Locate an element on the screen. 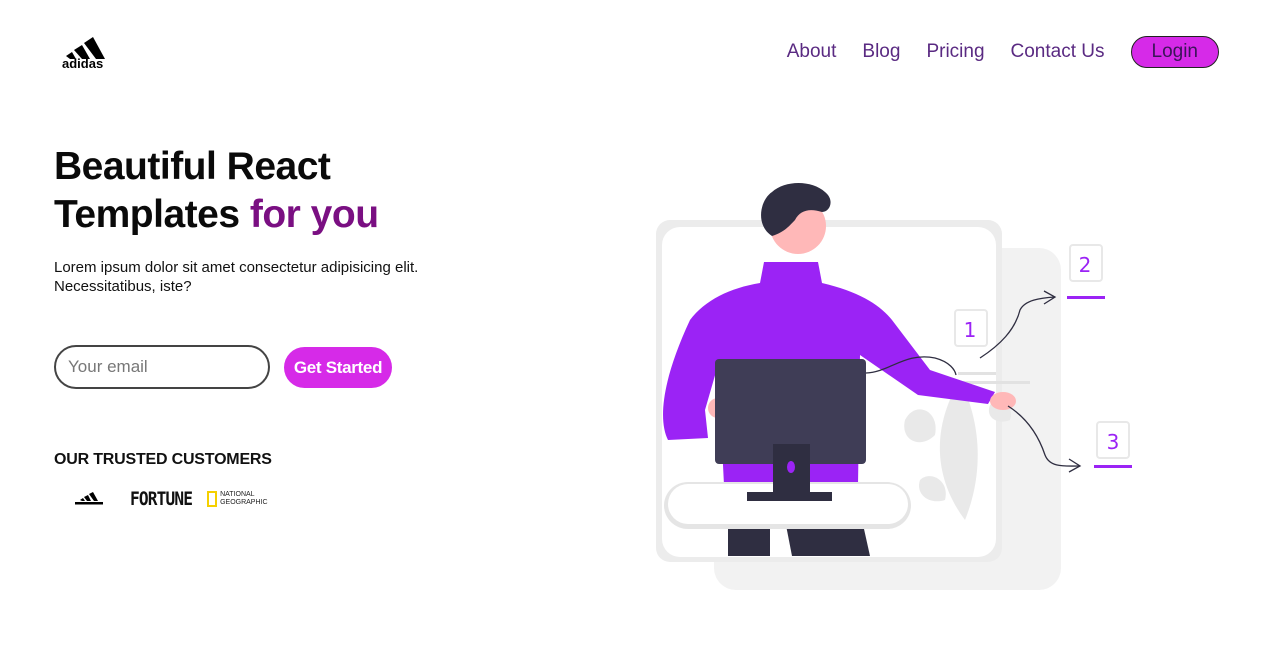  brand-name: adidas is located at coordinates (82, 63).